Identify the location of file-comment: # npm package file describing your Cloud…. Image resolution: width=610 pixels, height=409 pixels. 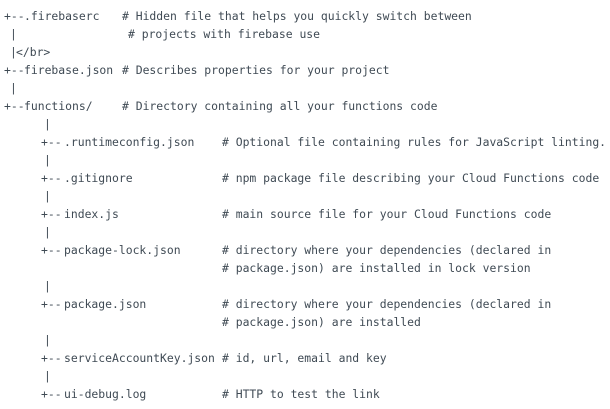
(411, 178).